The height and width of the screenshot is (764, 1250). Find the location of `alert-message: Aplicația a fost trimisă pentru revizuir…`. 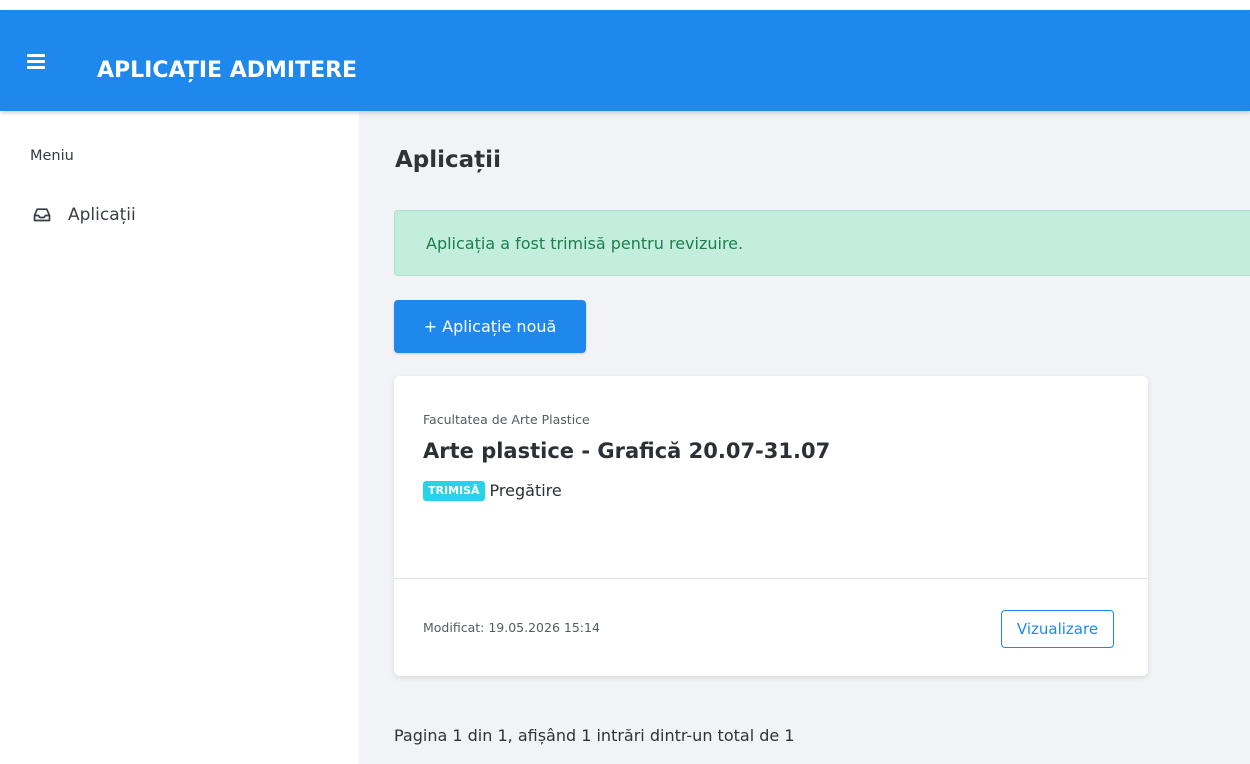

alert-message: Aplicația a fost trimisă pentru revizuir… is located at coordinates (585, 243).